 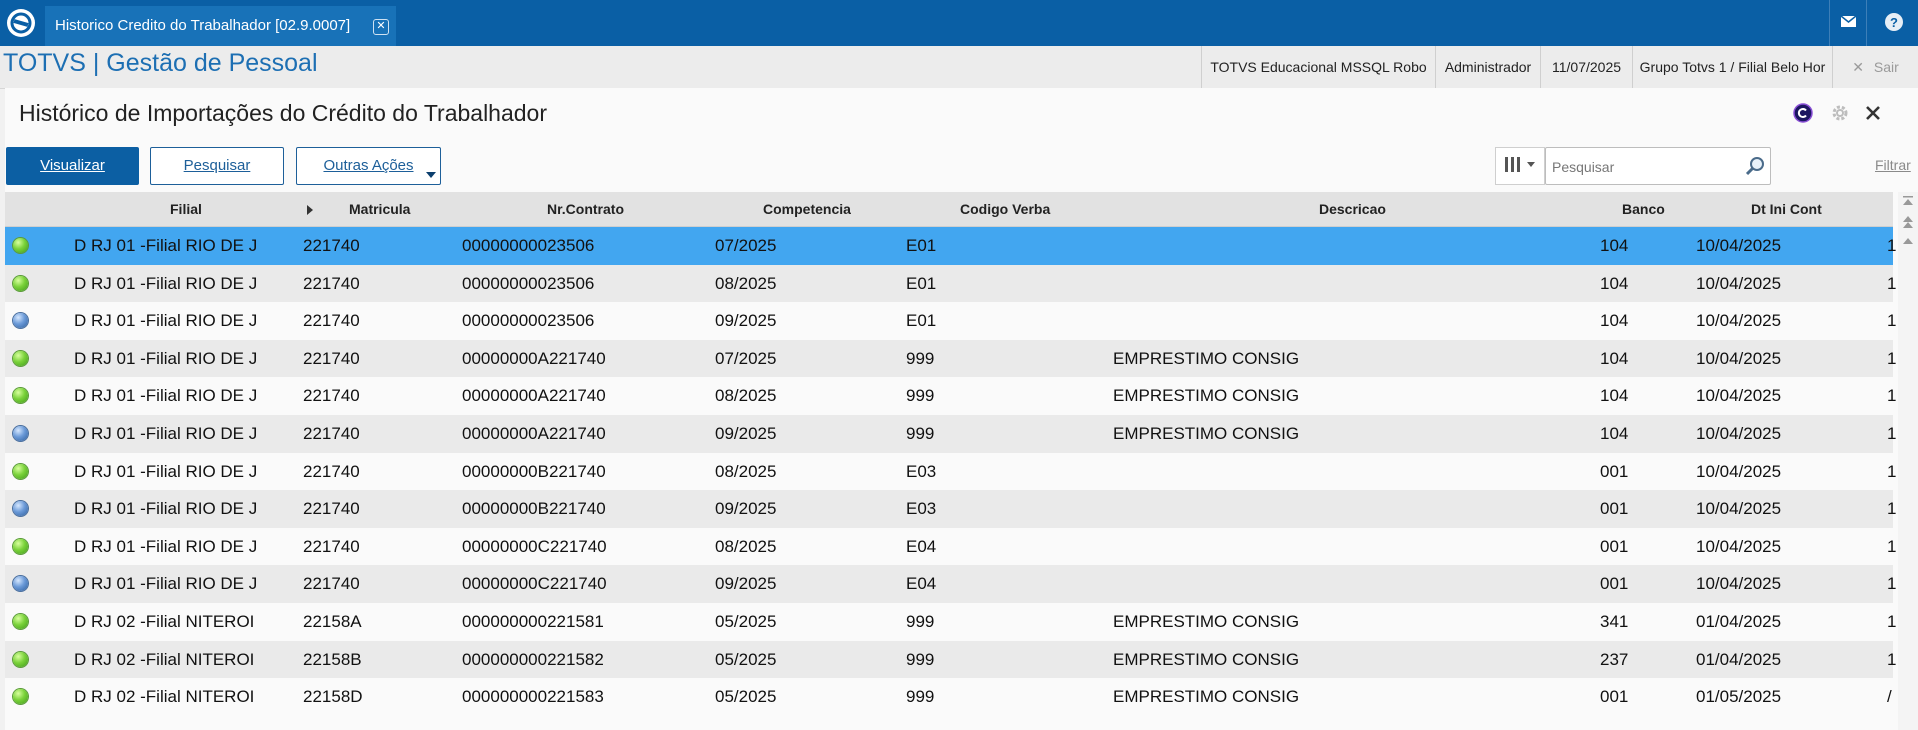 I want to click on logout-button: ✕ Sair, so click(x=1875, y=67).